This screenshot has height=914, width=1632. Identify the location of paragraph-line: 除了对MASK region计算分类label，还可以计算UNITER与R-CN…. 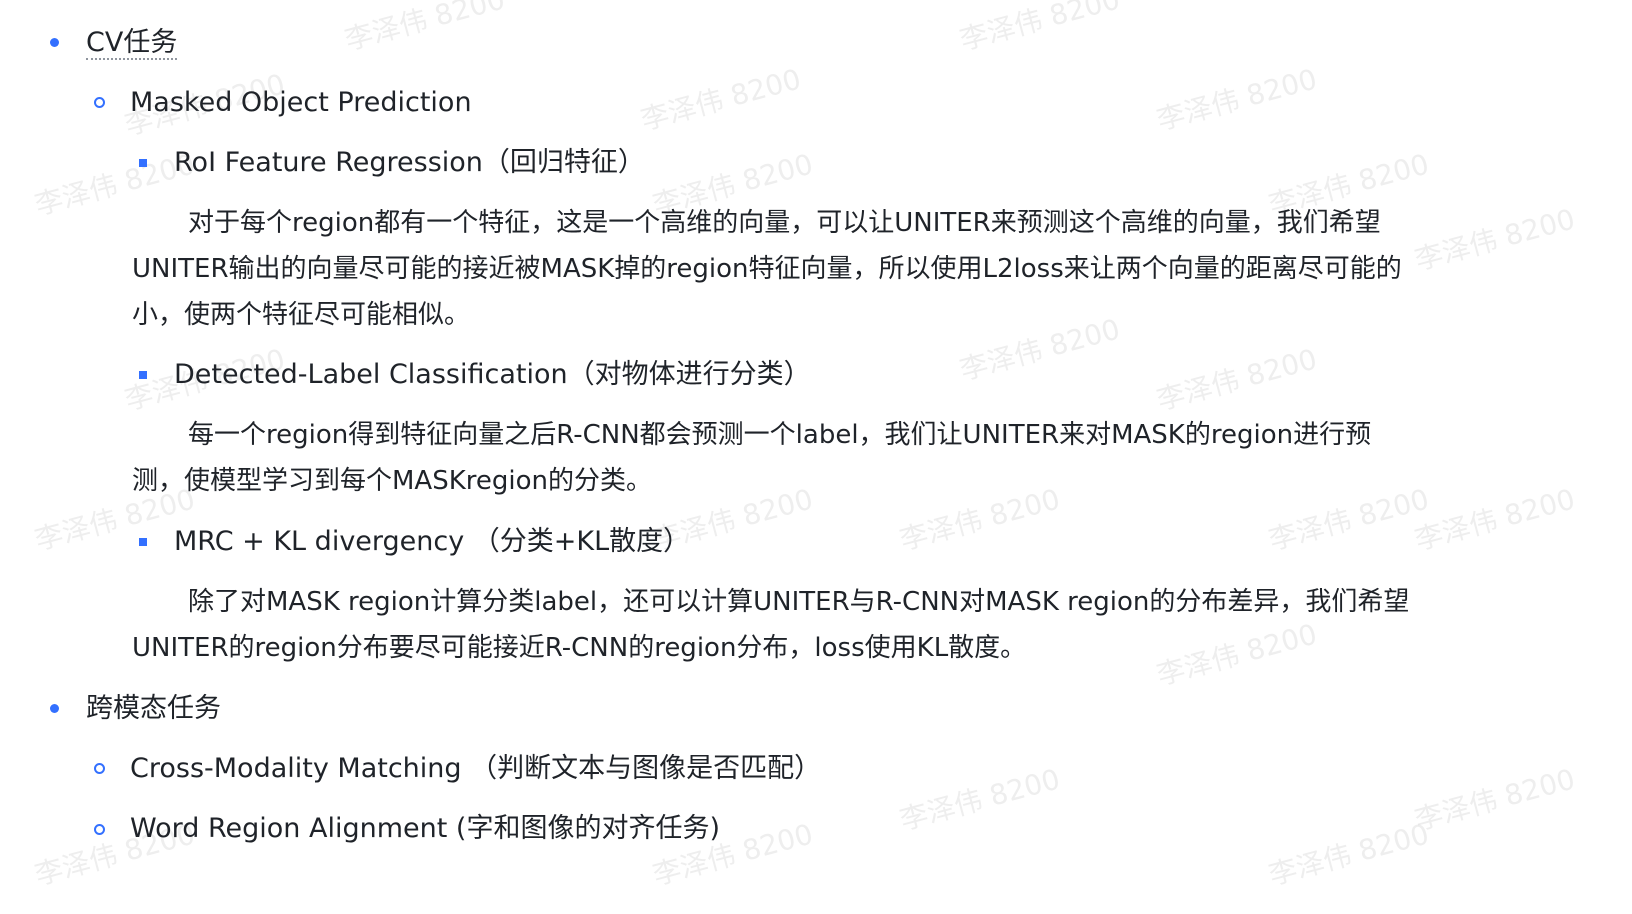
(799, 602).